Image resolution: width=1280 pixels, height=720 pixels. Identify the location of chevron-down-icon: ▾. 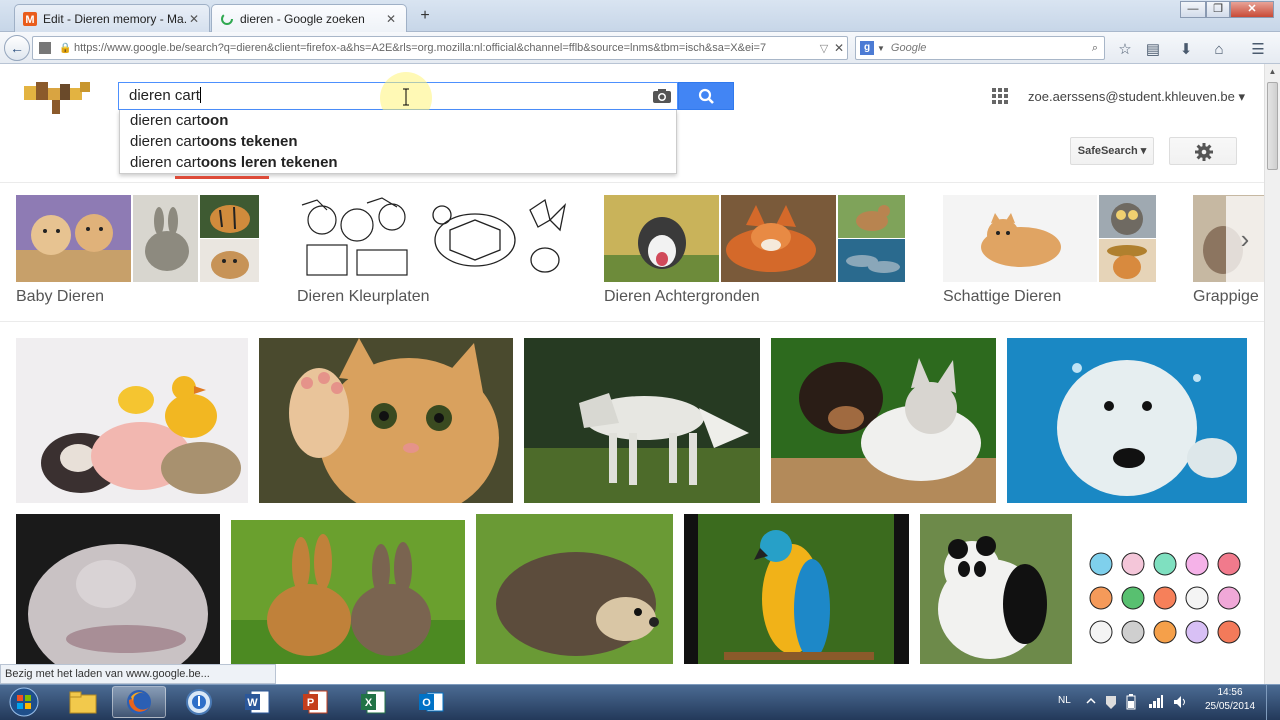
(1242, 96).